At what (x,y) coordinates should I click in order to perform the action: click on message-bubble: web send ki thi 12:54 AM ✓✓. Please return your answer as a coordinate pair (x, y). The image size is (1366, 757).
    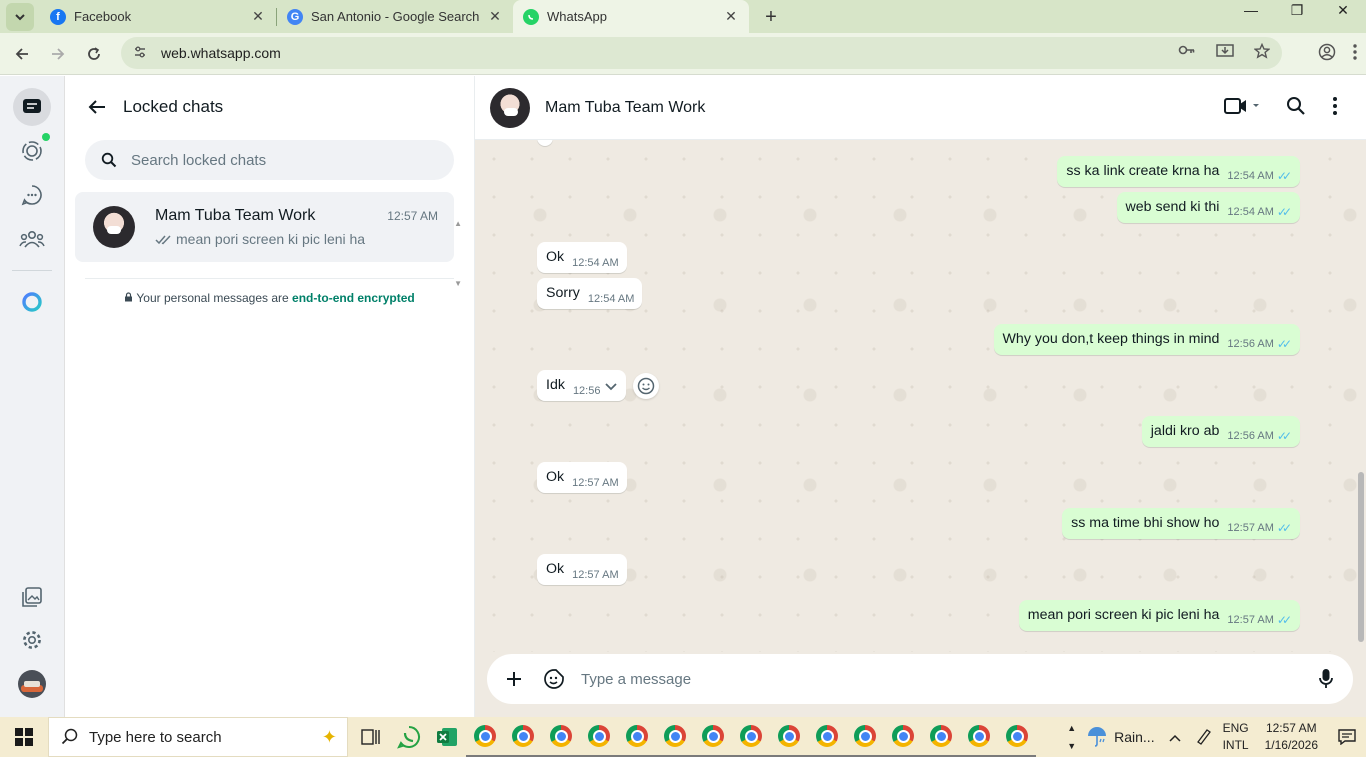
    Looking at the image, I should click on (1208, 207).